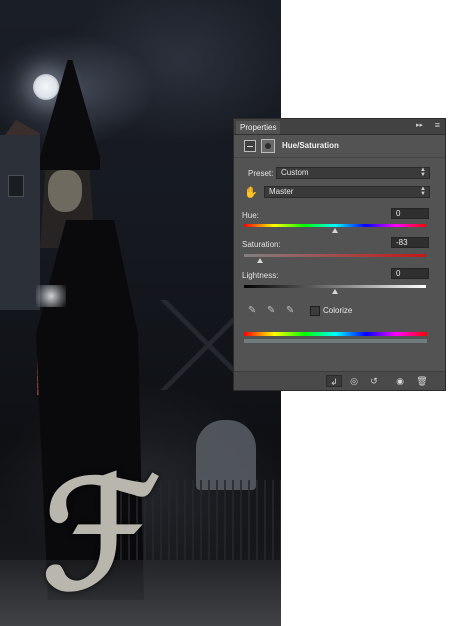 The width and height of the screenshot is (450, 626). Describe the element at coordinates (400, 381) in the screenshot. I see `visibility-eye-icon: ◉` at that location.